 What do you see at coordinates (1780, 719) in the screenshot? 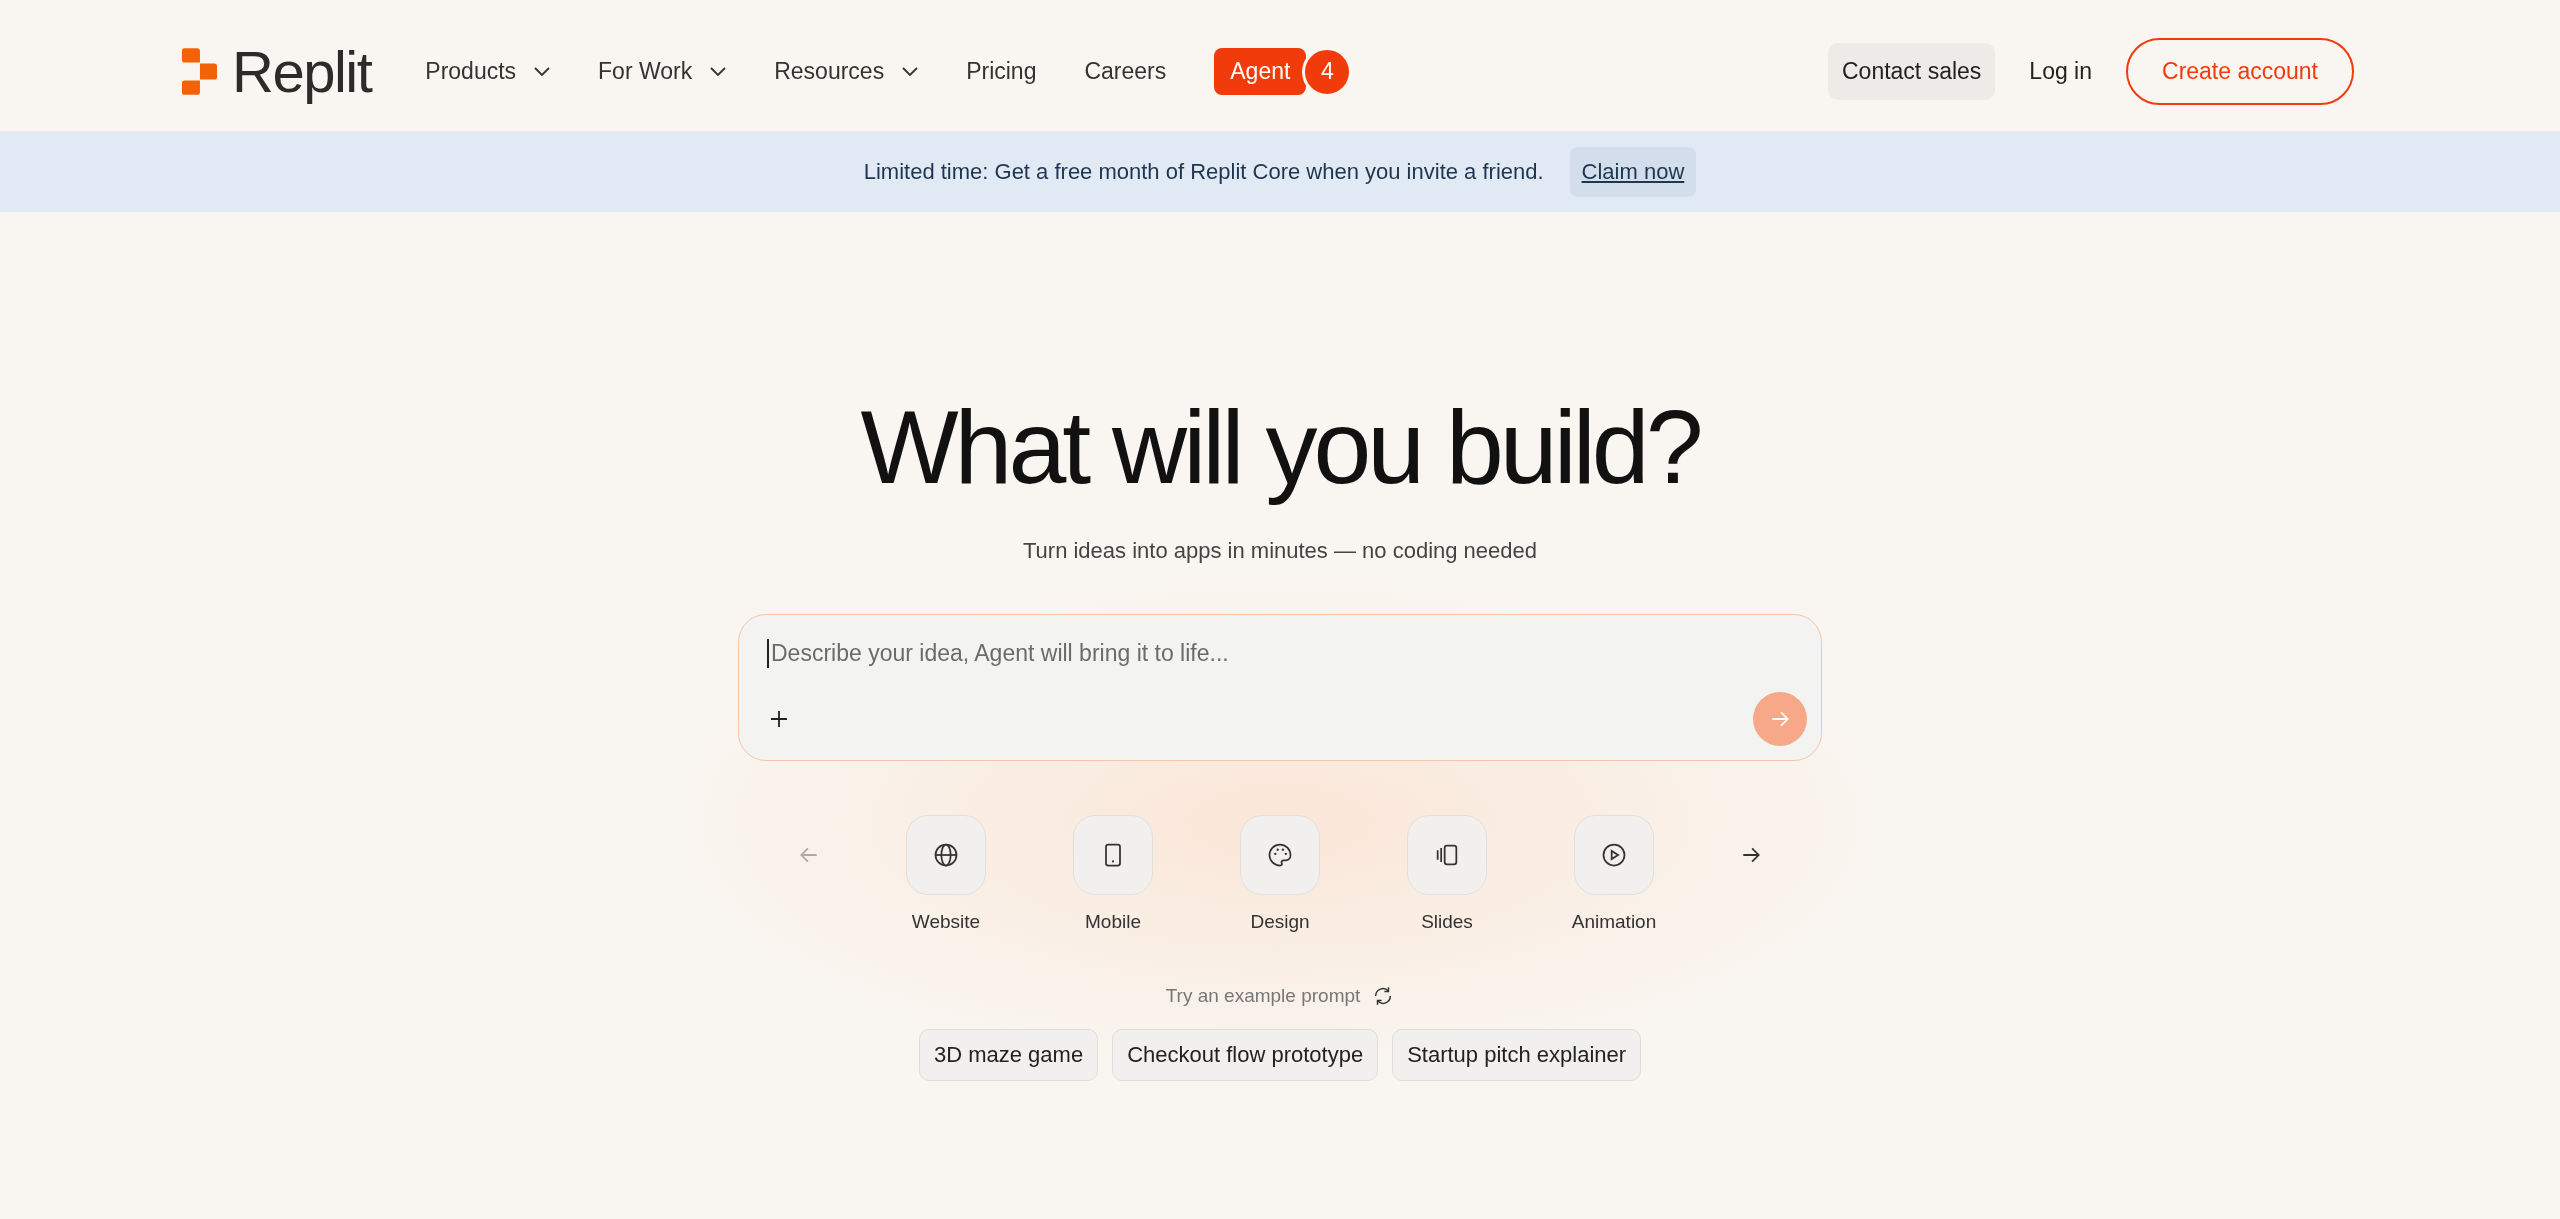
I see `send-button` at bounding box center [1780, 719].